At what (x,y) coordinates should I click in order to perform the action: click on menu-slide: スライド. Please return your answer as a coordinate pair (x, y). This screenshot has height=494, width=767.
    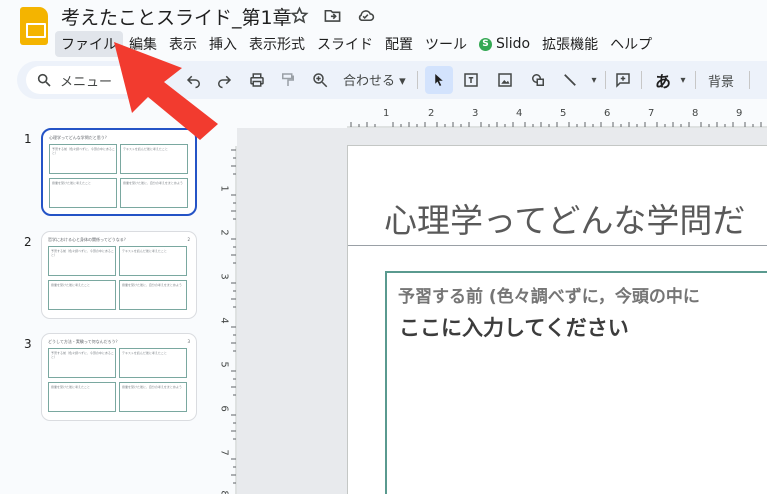
    Looking at the image, I should click on (345, 44).